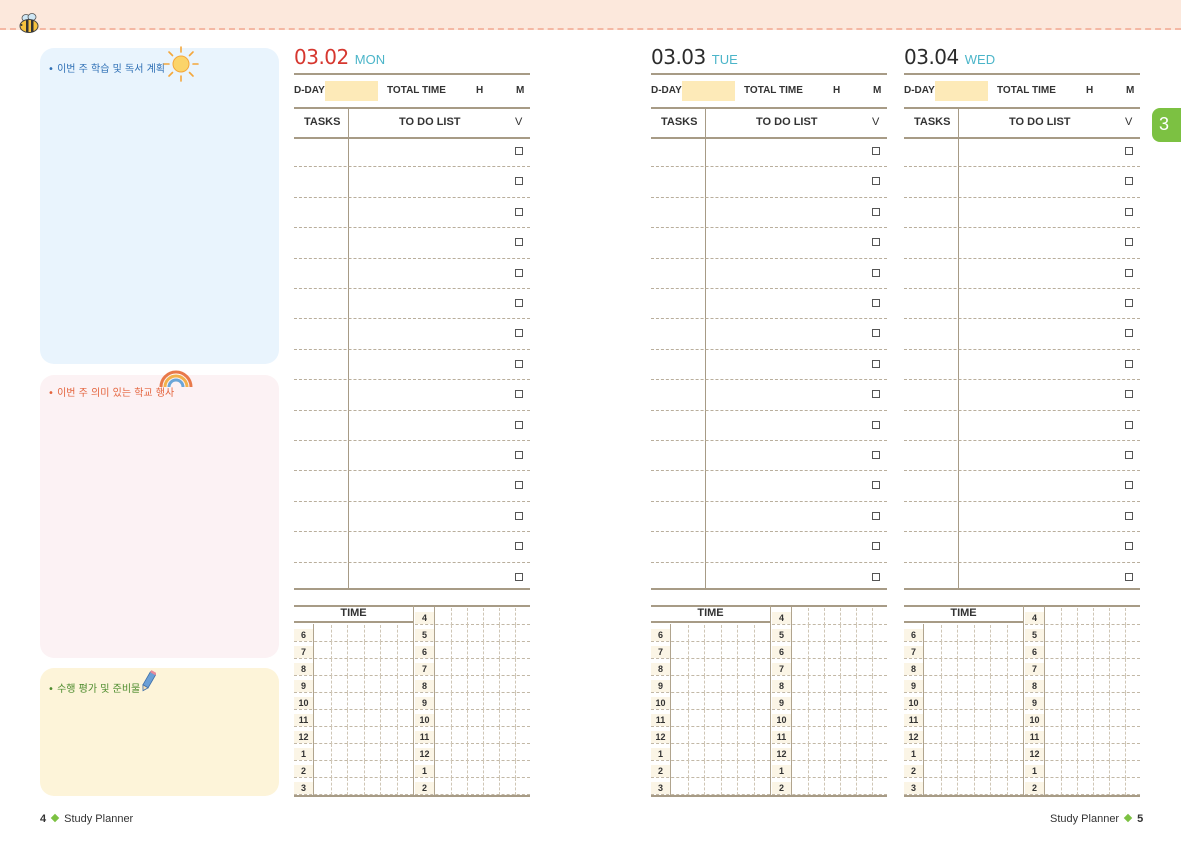 The height and width of the screenshot is (844, 1181). I want to click on time-slot-row: 4, so click(1082, 616).